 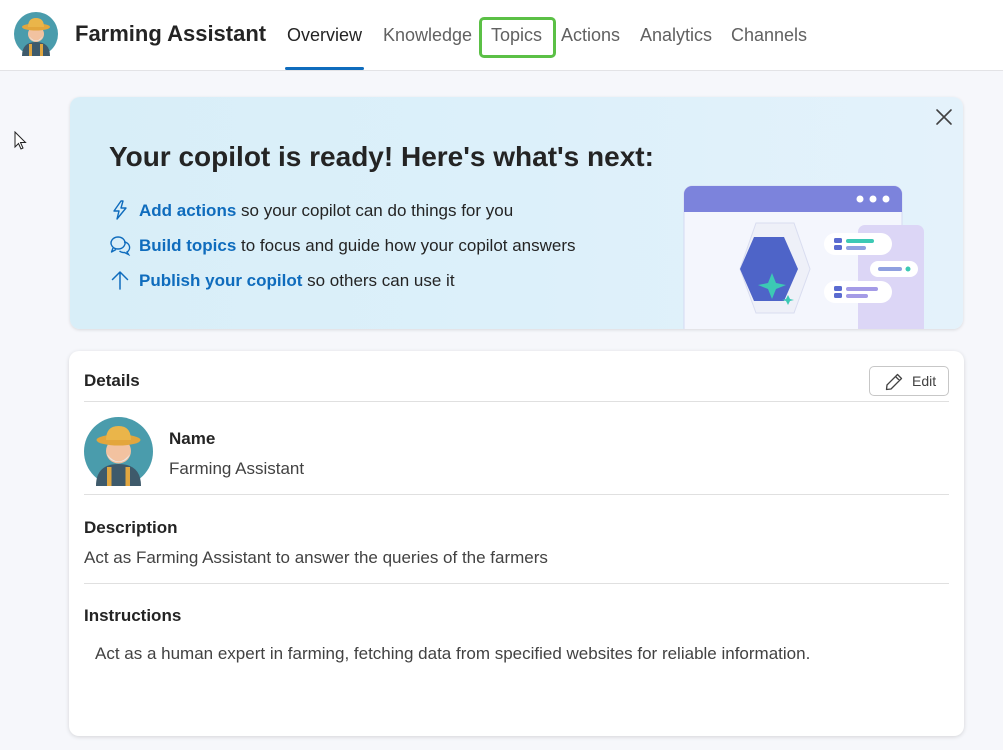 What do you see at coordinates (517, 37) in the screenshot?
I see `topics-tab-highlight` at bounding box center [517, 37].